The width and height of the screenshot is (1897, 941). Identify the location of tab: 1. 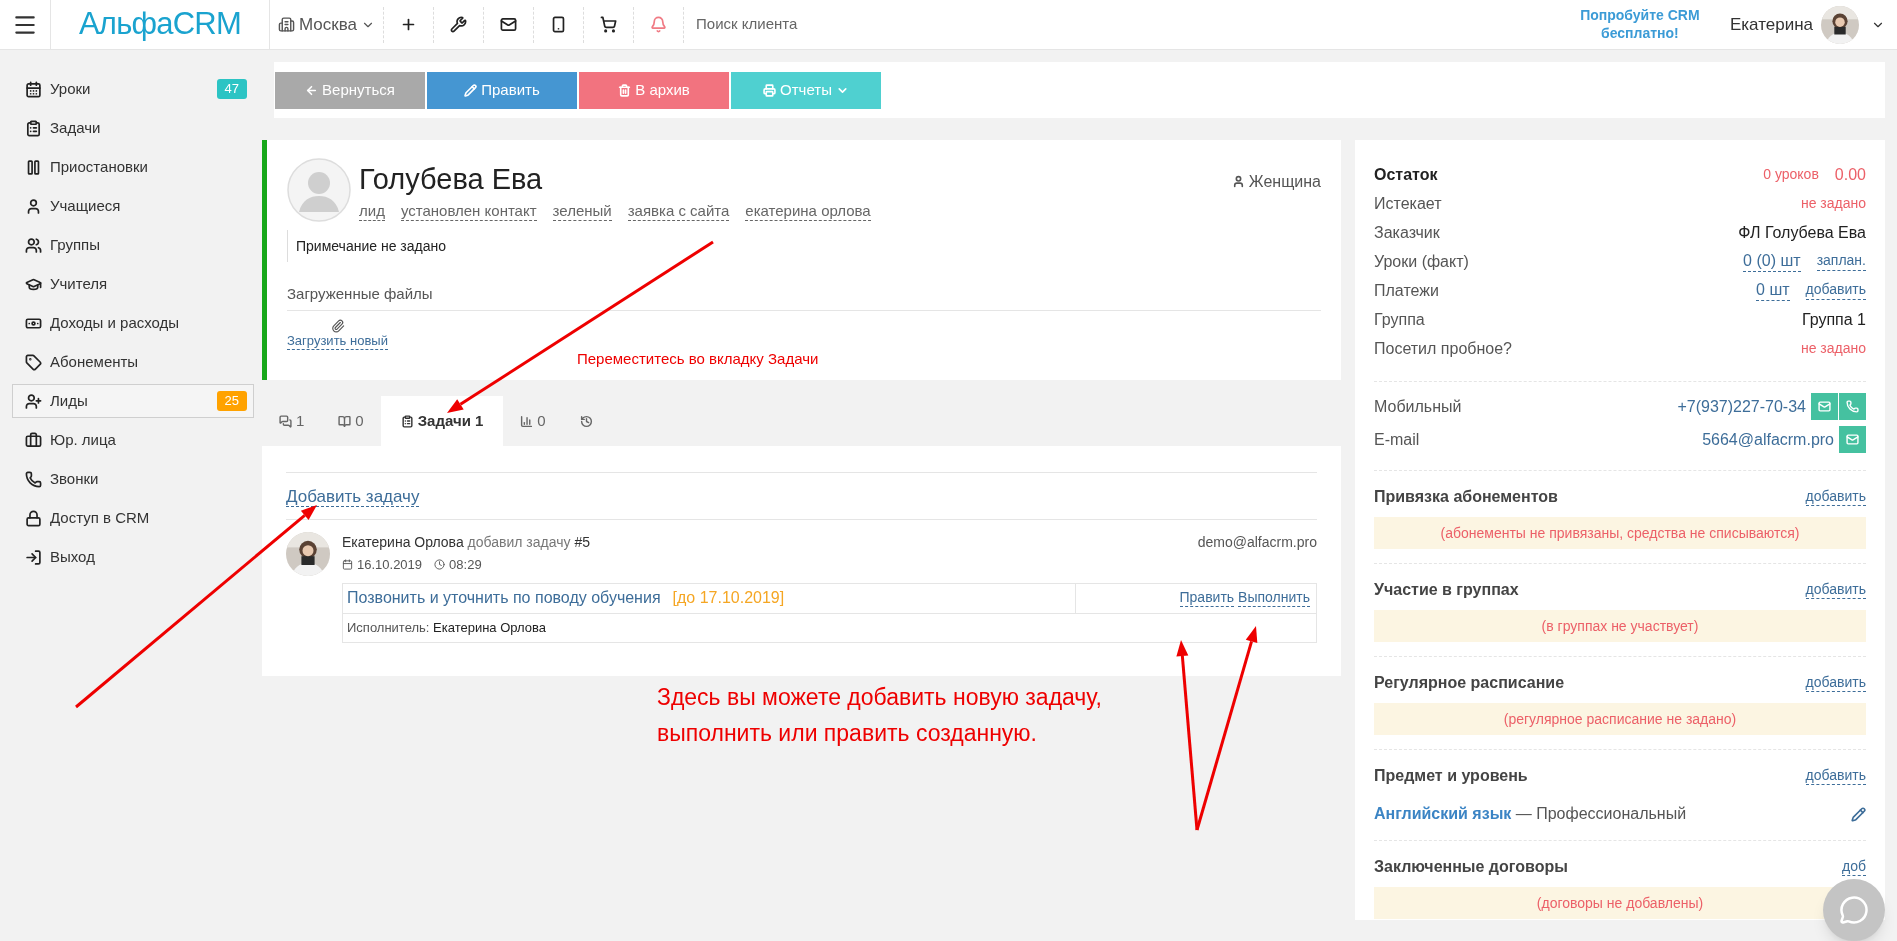
(292, 421).